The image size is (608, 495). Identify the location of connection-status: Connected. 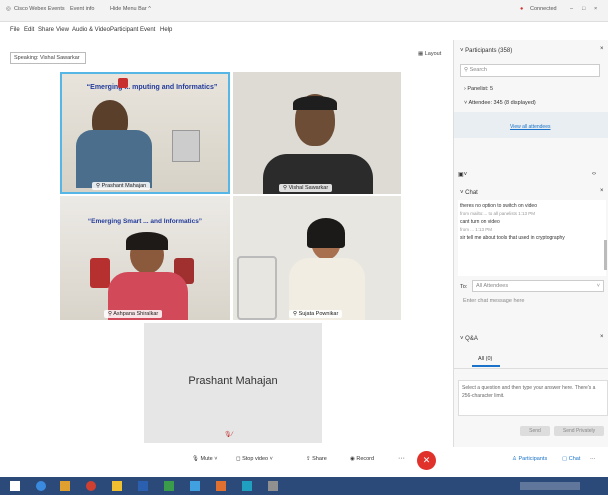
(543, 9).